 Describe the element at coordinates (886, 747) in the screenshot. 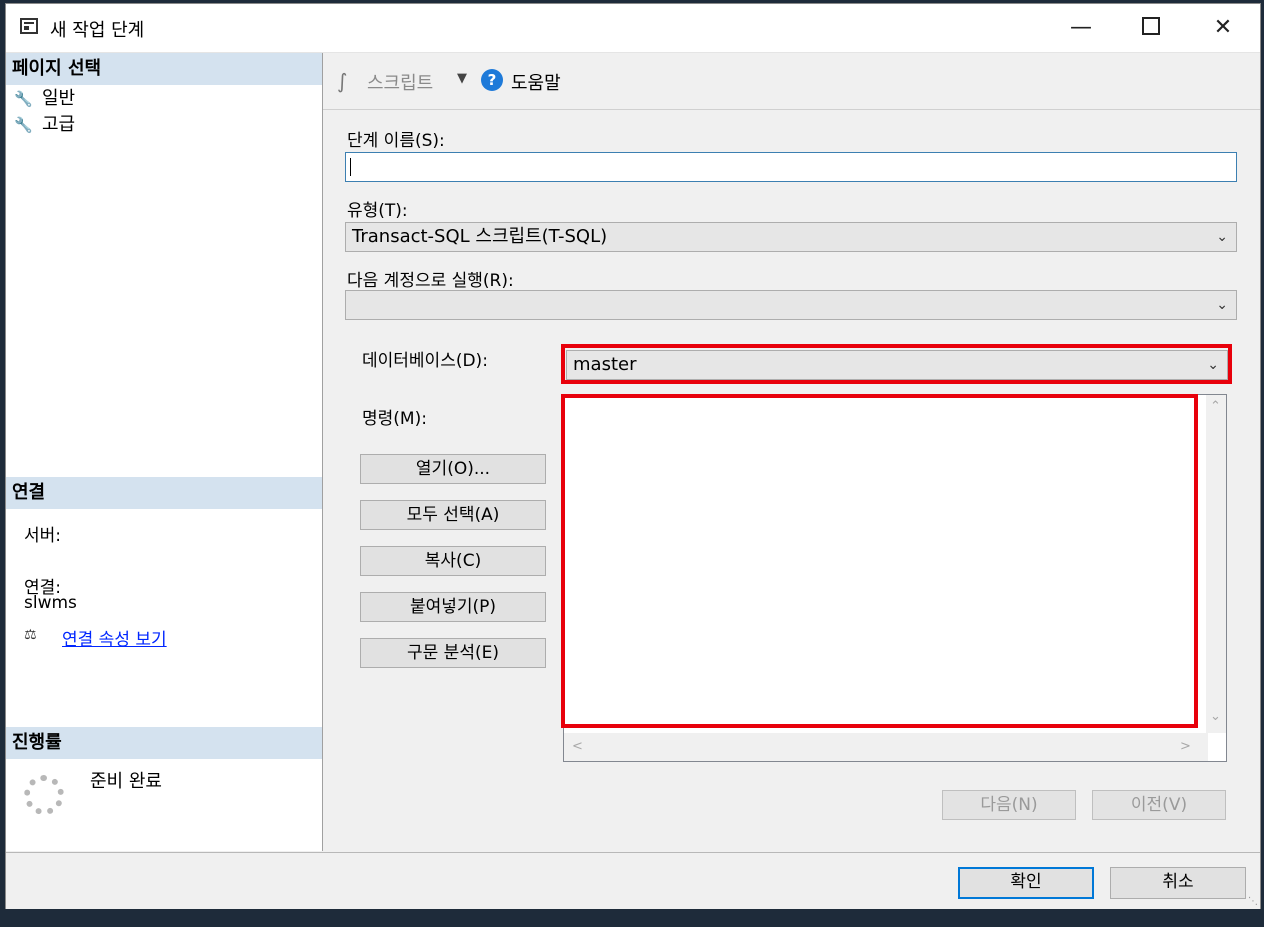

I see `horizontal-scrollbar: < >` at that location.